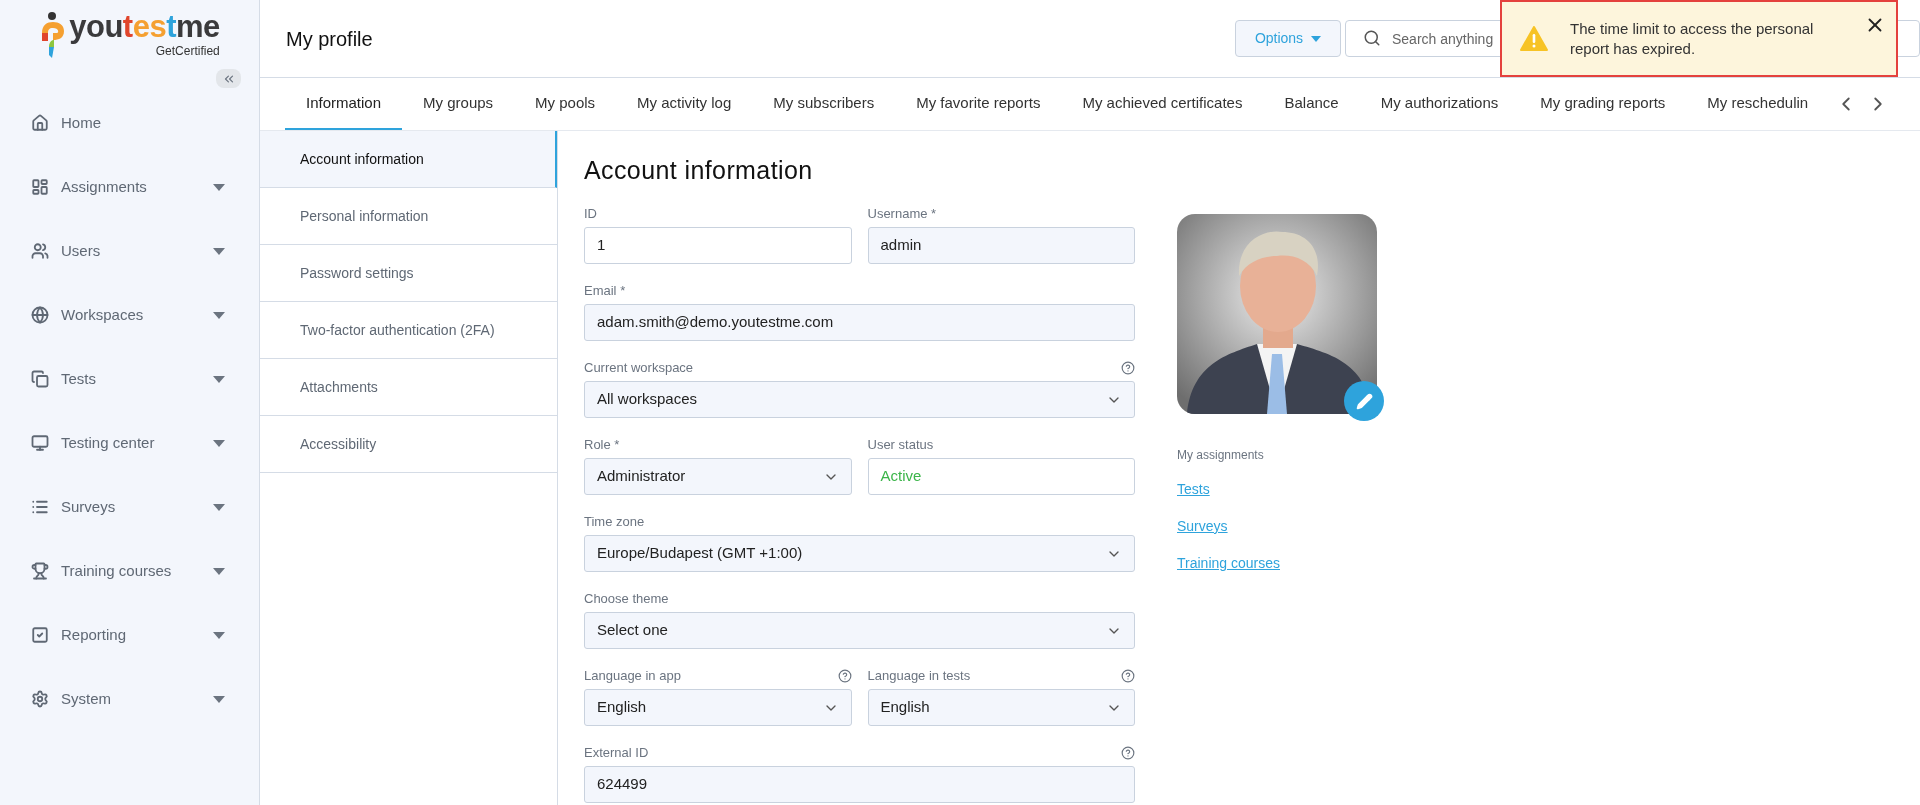  I want to click on field-label: Language in app, so click(632, 676).